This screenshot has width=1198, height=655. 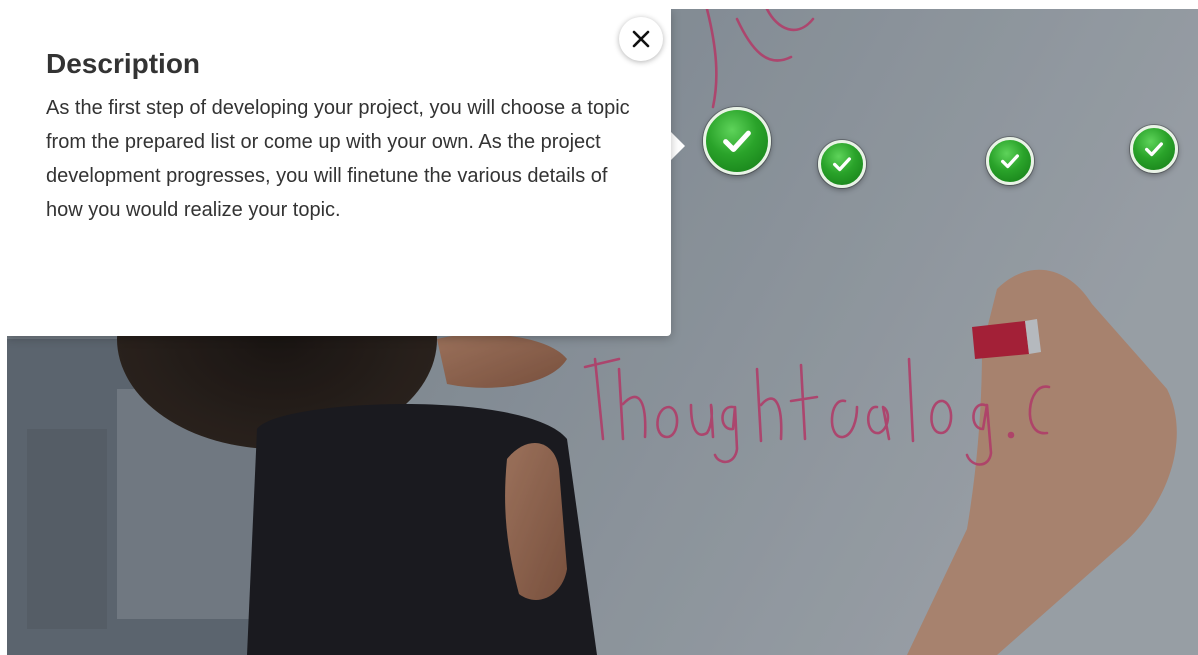 I want to click on close-icon, so click(x=641, y=39).